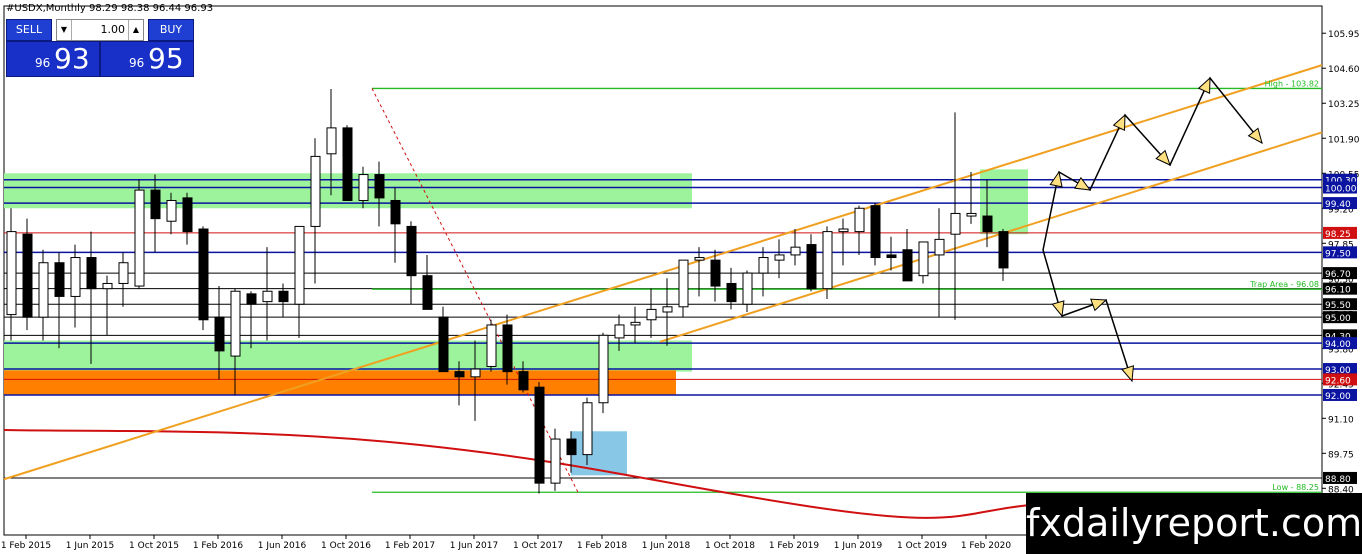 This screenshot has height=554, width=1362. What do you see at coordinates (64, 30) in the screenshot?
I see `lot-decrease-icon: ▼` at bounding box center [64, 30].